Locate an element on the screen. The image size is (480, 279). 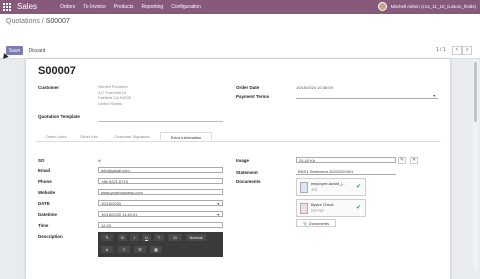
menu-products: Products is located at coordinates (124, 7).